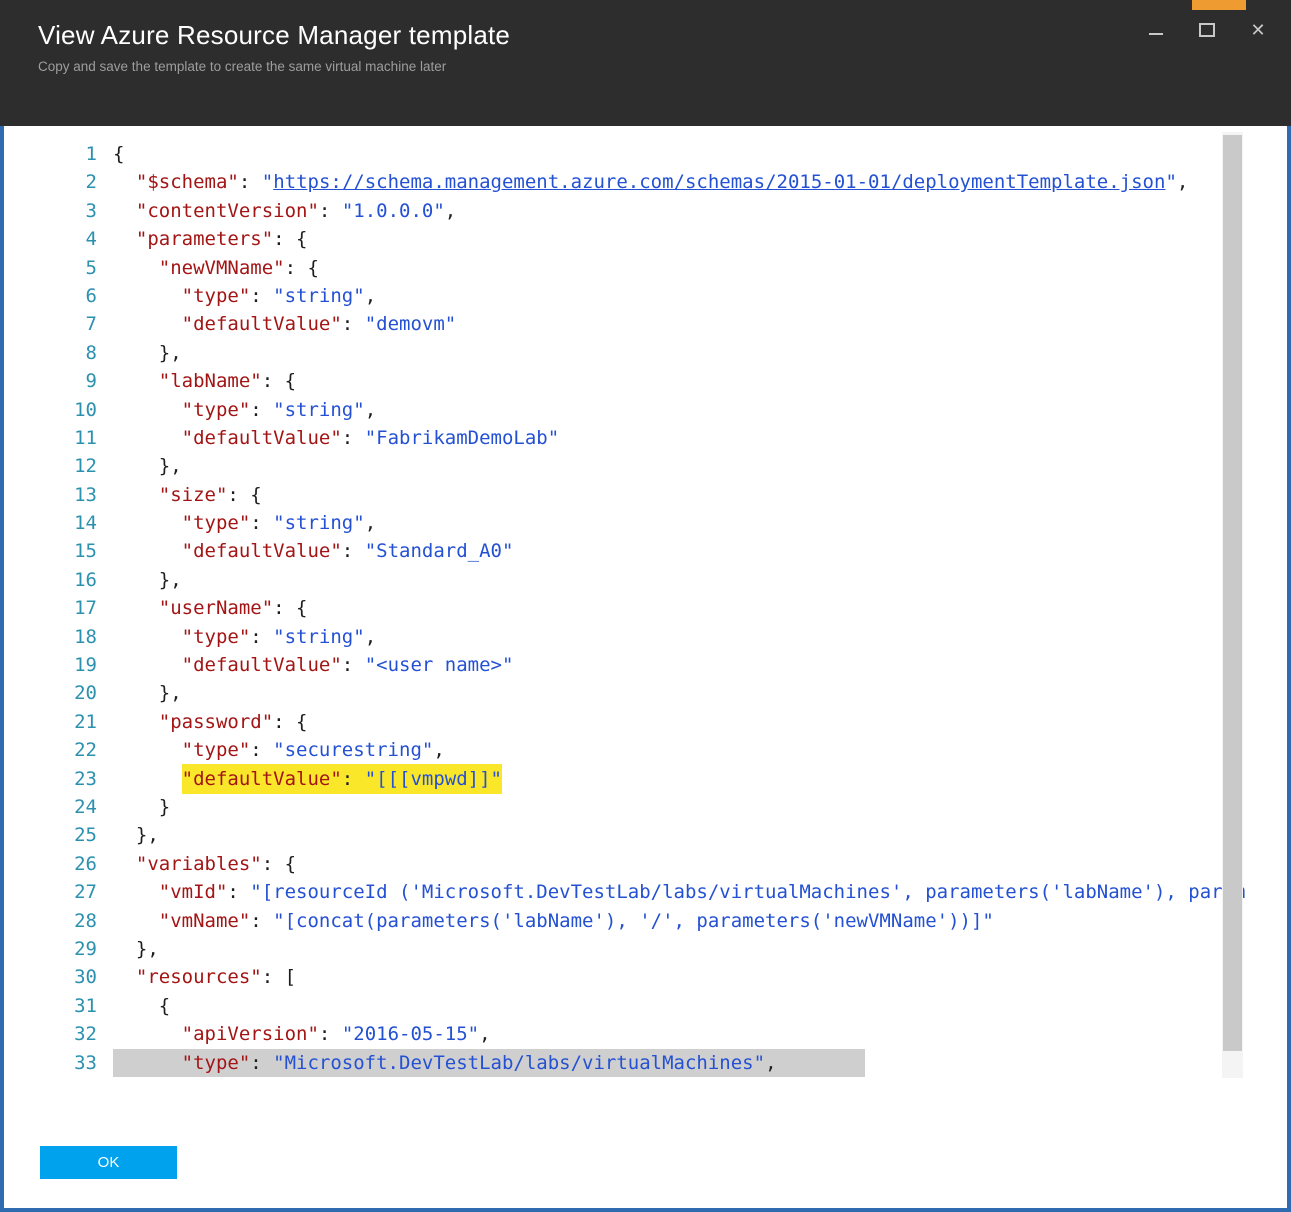  Describe the element at coordinates (91, 324) in the screenshot. I see `line-number: 7` at that location.